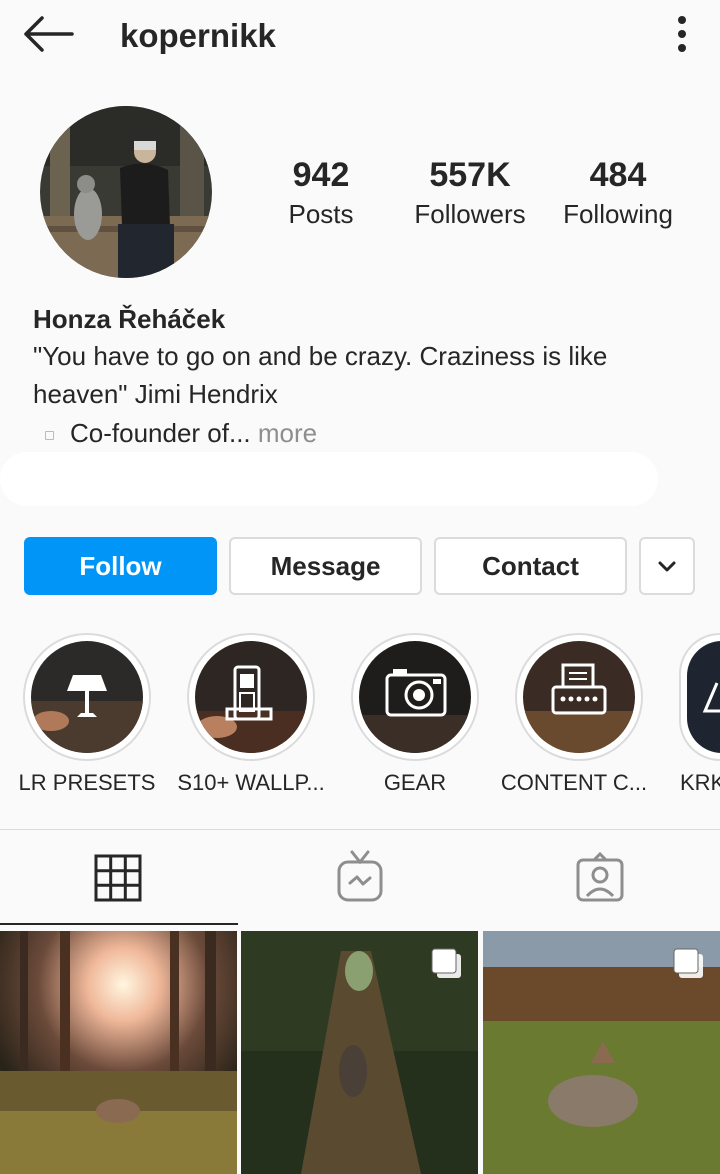 The width and height of the screenshot is (720, 1174). Describe the element at coordinates (198, 35) in the screenshot. I see `page-title: kopernikk` at that location.